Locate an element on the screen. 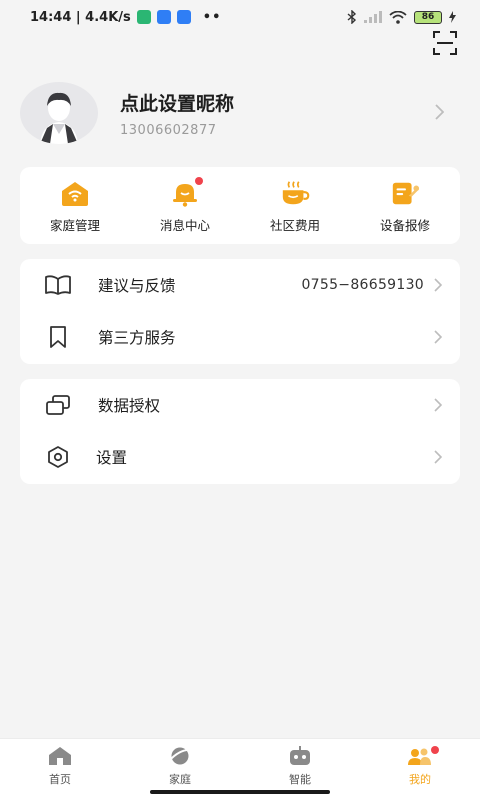  home-icon is located at coordinates (60, 756).